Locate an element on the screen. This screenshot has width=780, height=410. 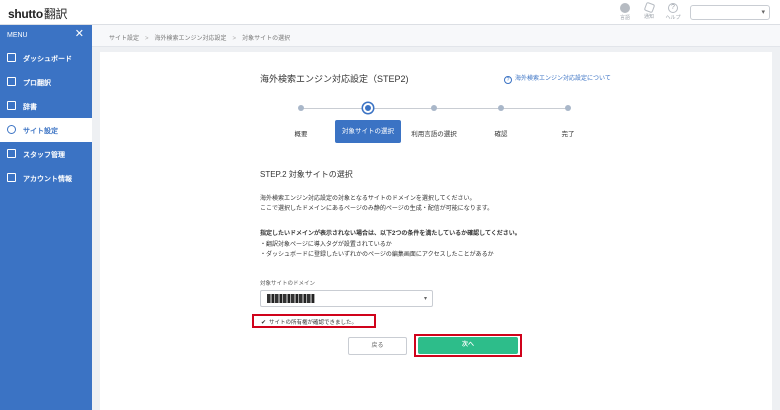
domain-select-value-redacted is located at coordinates (291, 298).